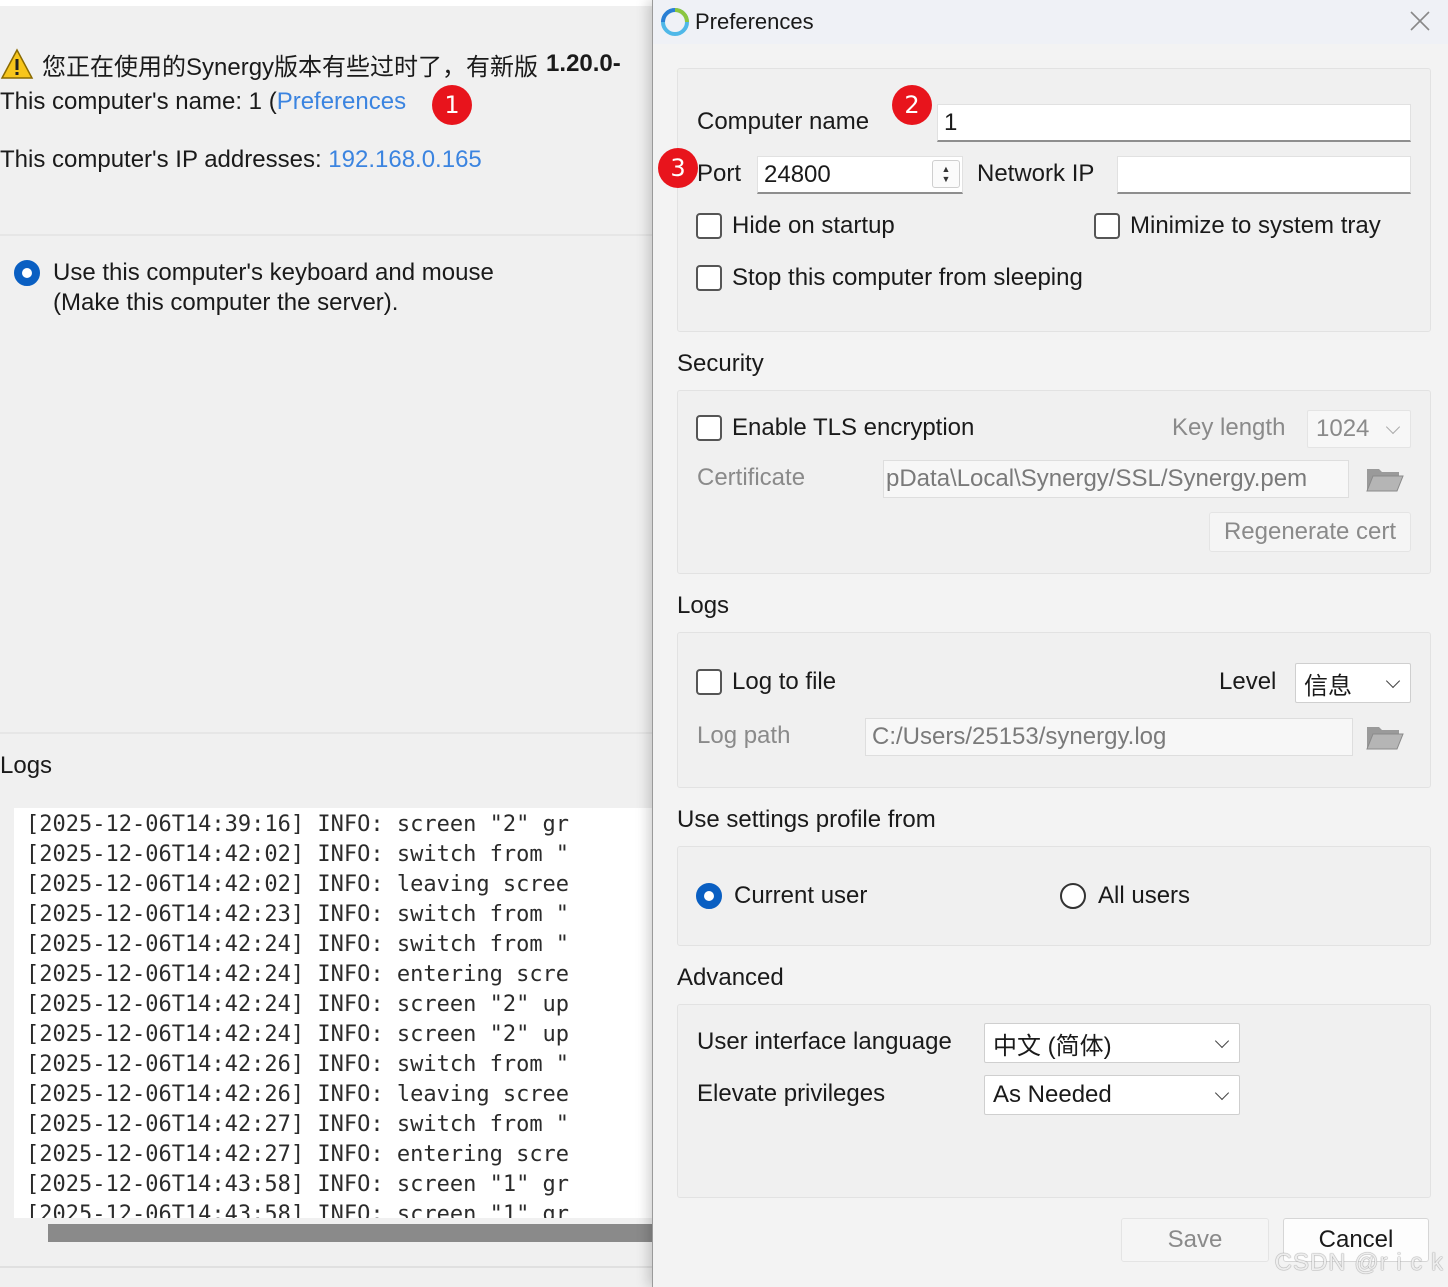  Describe the element at coordinates (273, 272) in the screenshot. I see `server-option-label: Use this computer's keyboard and mouse` at that location.